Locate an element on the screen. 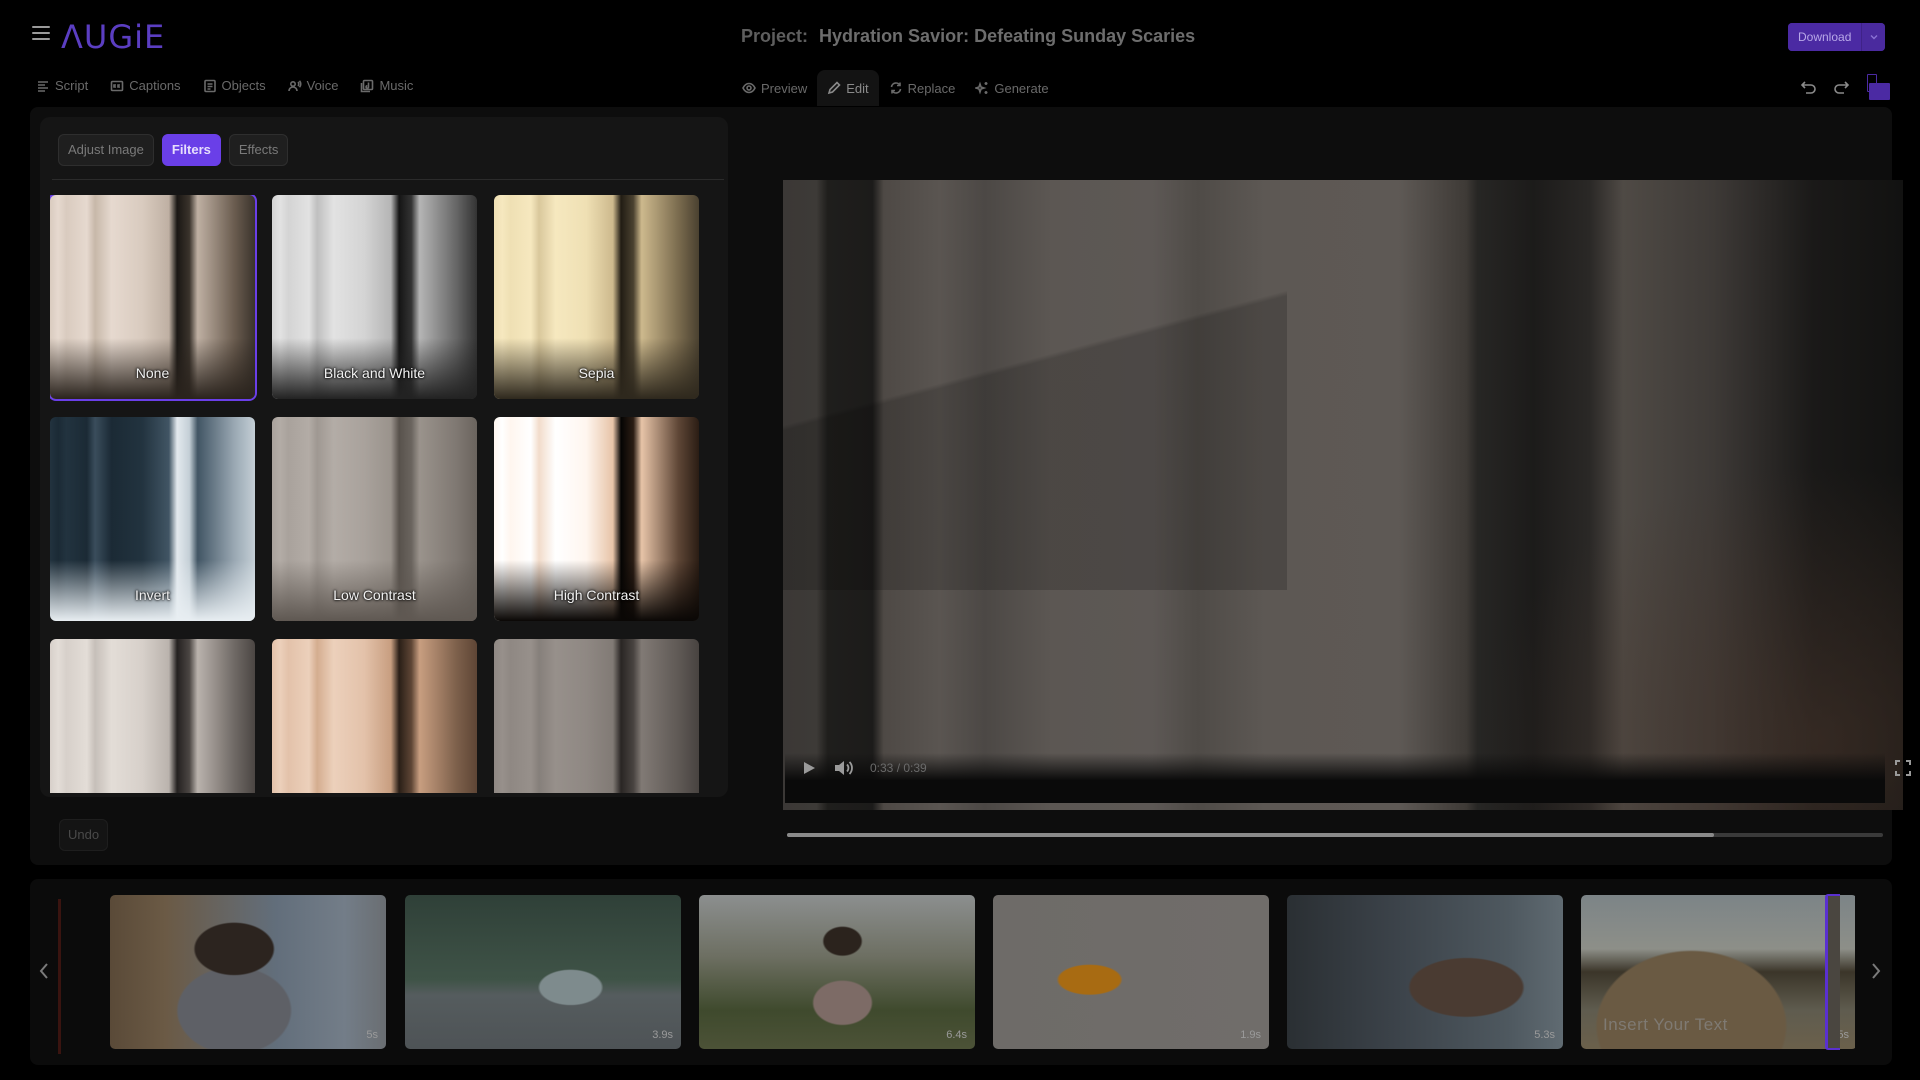 This screenshot has height=1080, width=1920. clip-duration: 5s is located at coordinates (372, 1035).